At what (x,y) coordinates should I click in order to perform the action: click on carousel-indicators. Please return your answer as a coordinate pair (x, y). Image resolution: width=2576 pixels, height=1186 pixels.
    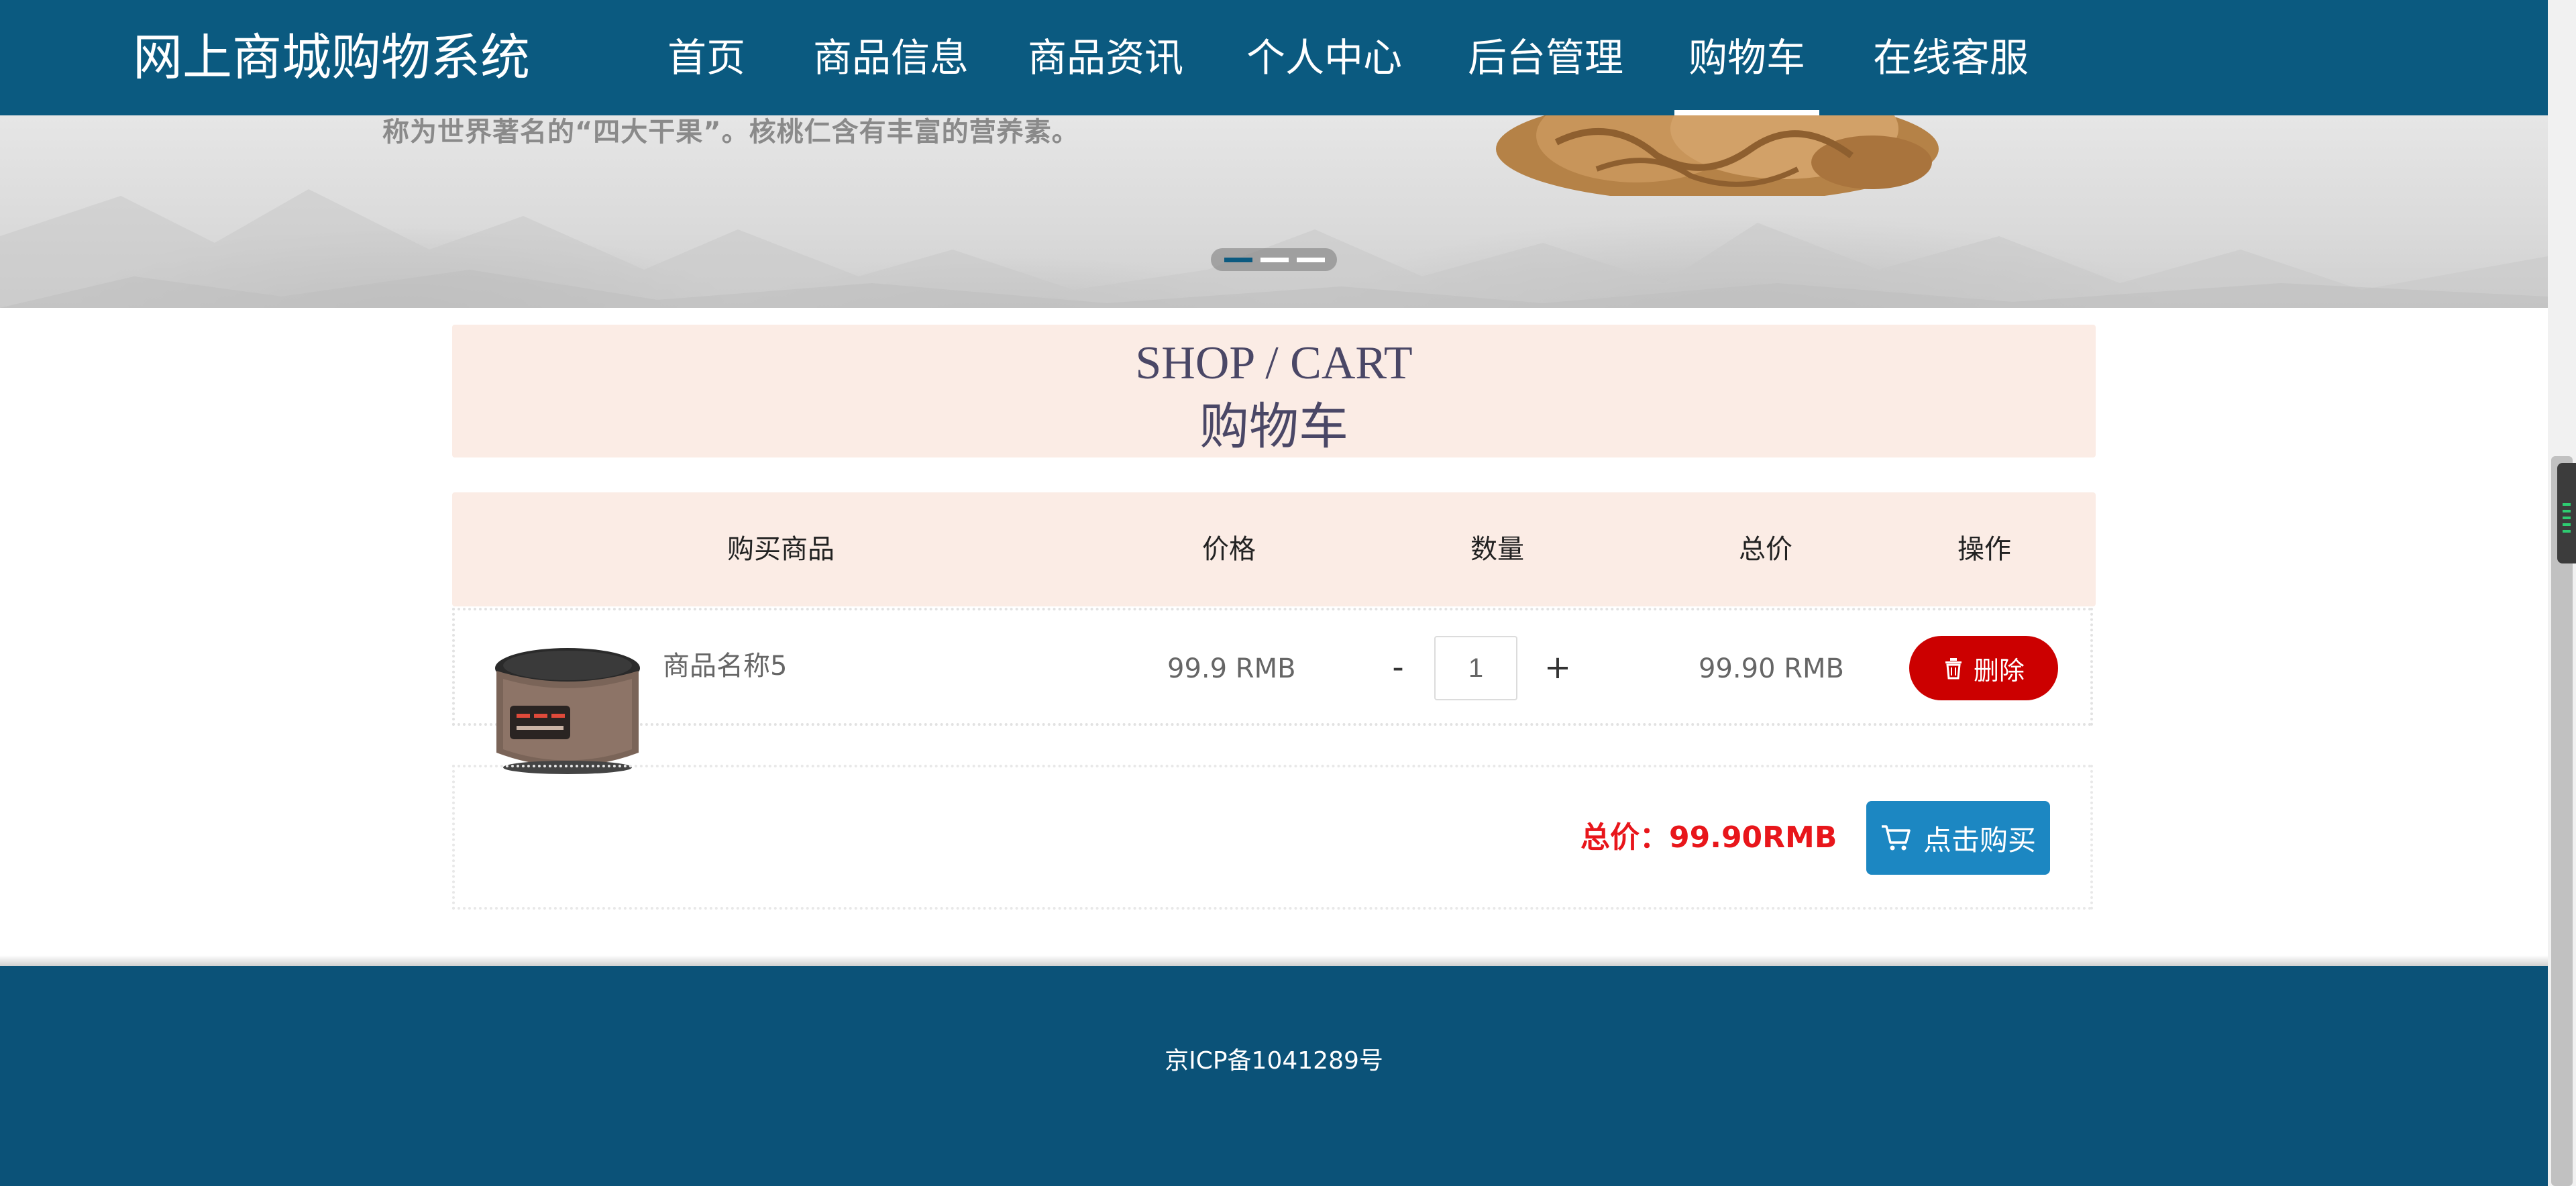
    Looking at the image, I should click on (1274, 259).